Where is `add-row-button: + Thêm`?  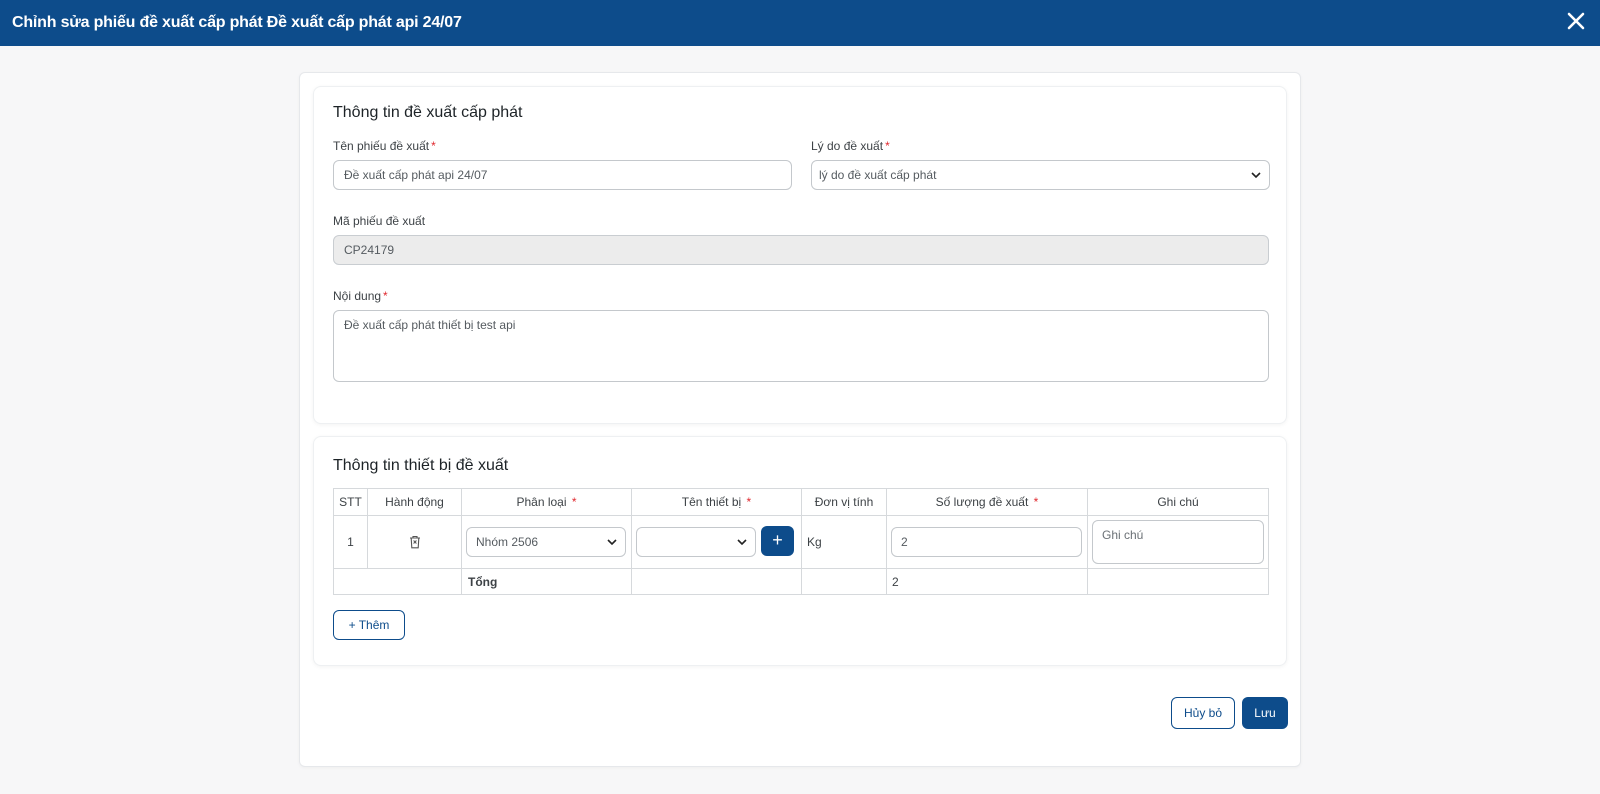 add-row-button: + Thêm is located at coordinates (369, 625).